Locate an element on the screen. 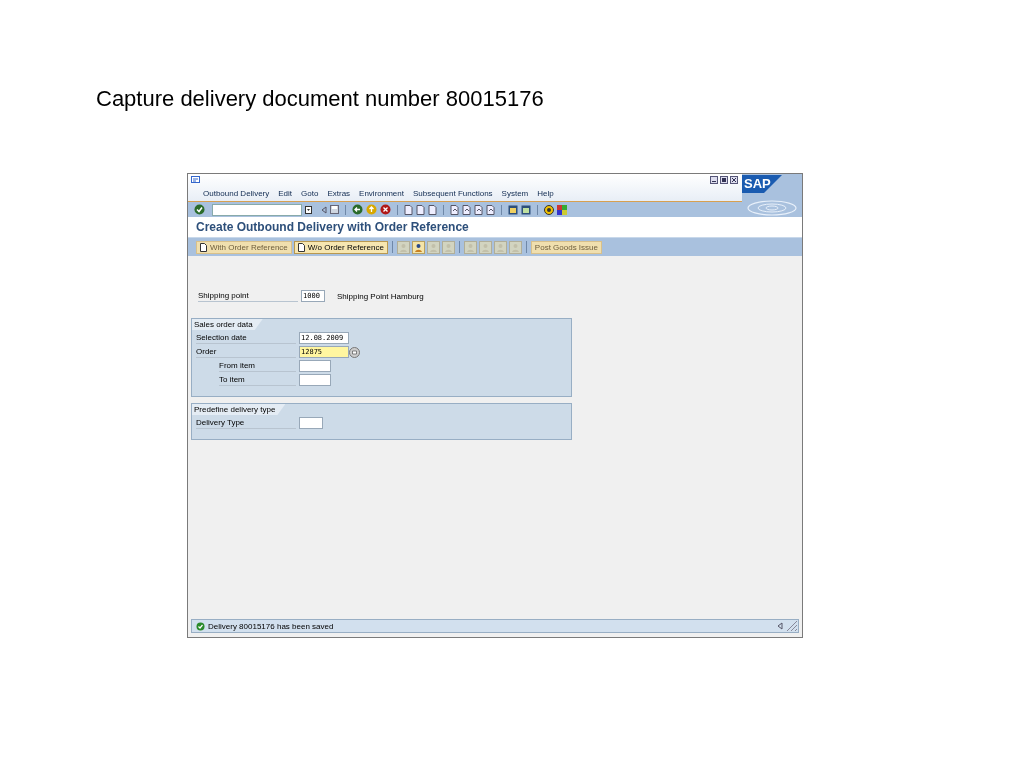 The image size is (1024, 768). close-icon is located at coordinates (734, 180).